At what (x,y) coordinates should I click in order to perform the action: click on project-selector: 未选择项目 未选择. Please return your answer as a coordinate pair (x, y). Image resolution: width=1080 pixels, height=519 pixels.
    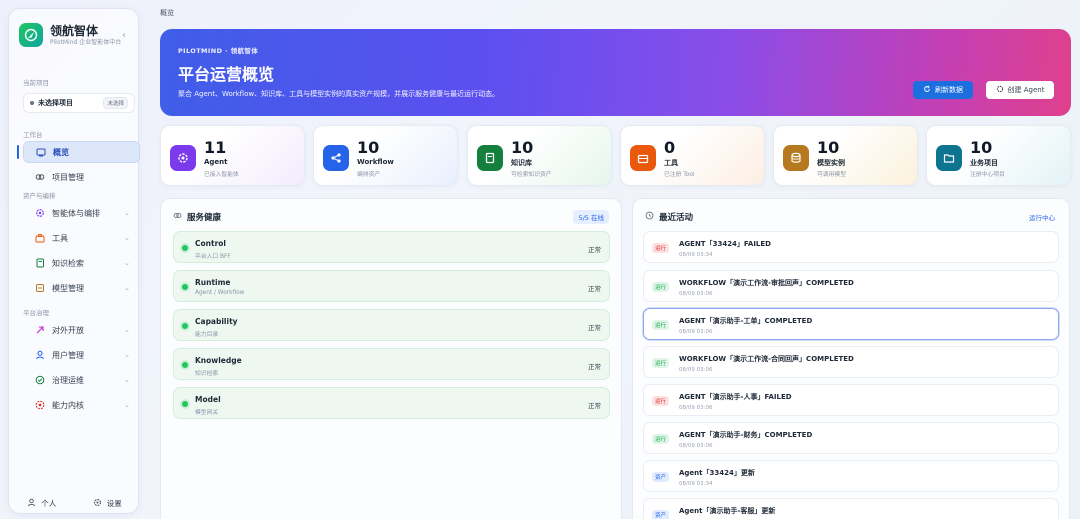
    Looking at the image, I should click on (79, 103).